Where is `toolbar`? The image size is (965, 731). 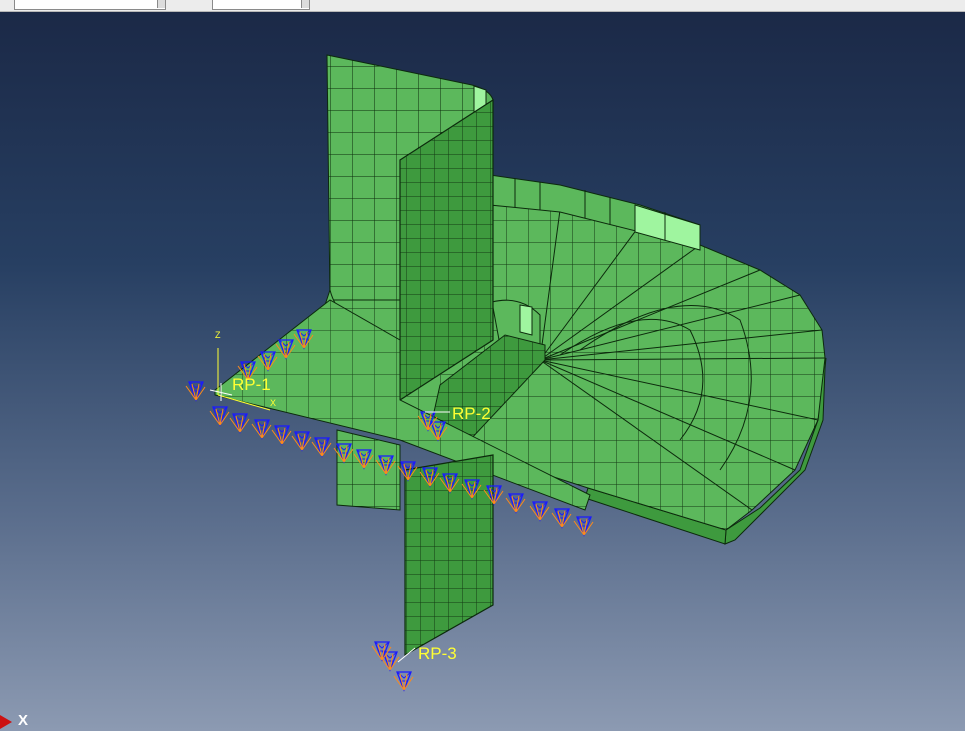
toolbar is located at coordinates (482, 6).